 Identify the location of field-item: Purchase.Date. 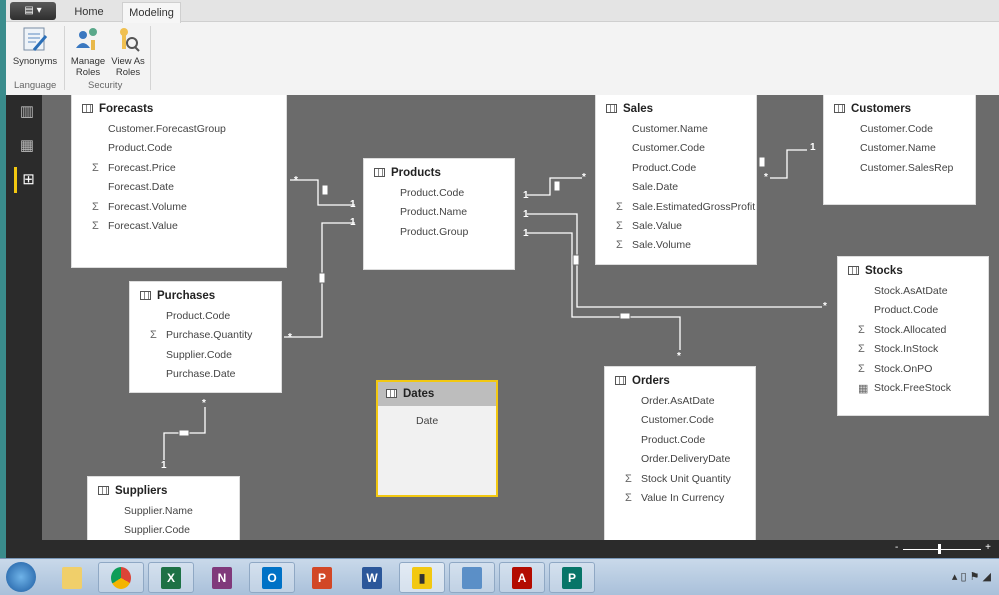
(200, 374).